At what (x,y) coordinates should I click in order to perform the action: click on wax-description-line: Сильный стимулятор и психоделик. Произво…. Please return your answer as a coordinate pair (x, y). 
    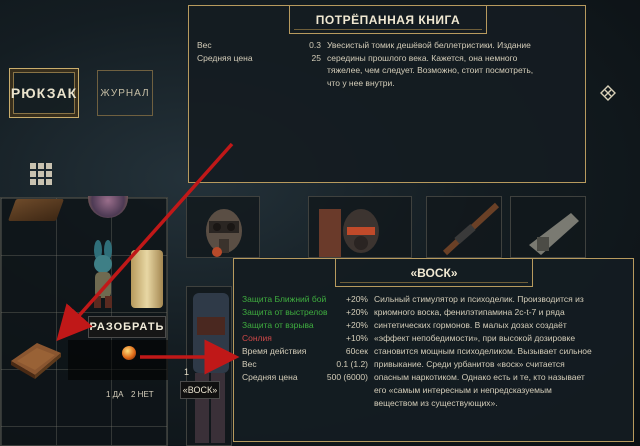
    Looking at the image, I should click on (479, 299).